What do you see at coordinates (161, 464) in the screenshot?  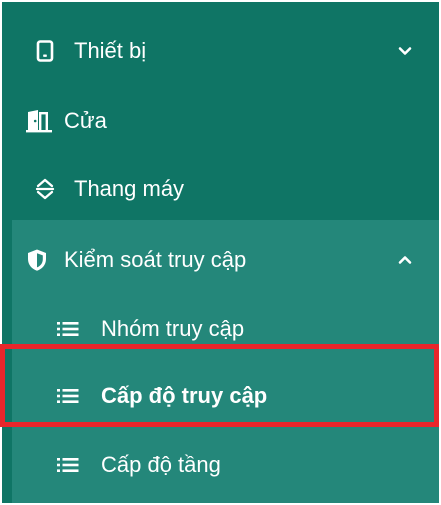 I see `submenu-item-label: Cấp độ tầng` at bounding box center [161, 464].